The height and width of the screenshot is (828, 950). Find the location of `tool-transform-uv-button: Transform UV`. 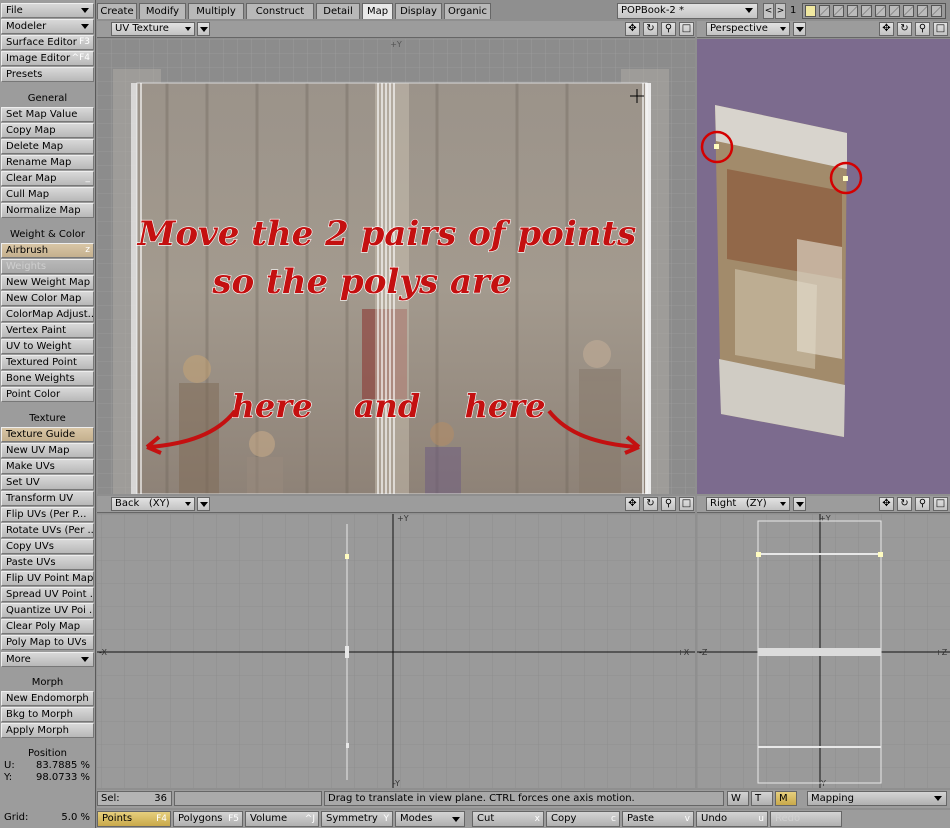

tool-transform-uv-button: Transform UV is located at coordinates (47, 498).